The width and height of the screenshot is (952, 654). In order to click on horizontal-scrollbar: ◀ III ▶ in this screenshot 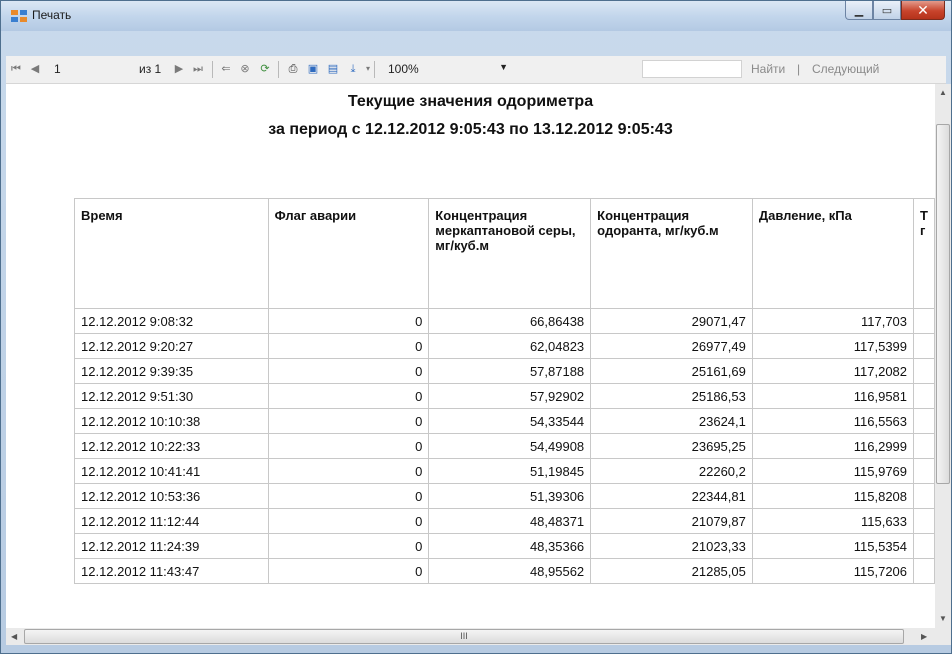, I will do `click(470, 636)`.